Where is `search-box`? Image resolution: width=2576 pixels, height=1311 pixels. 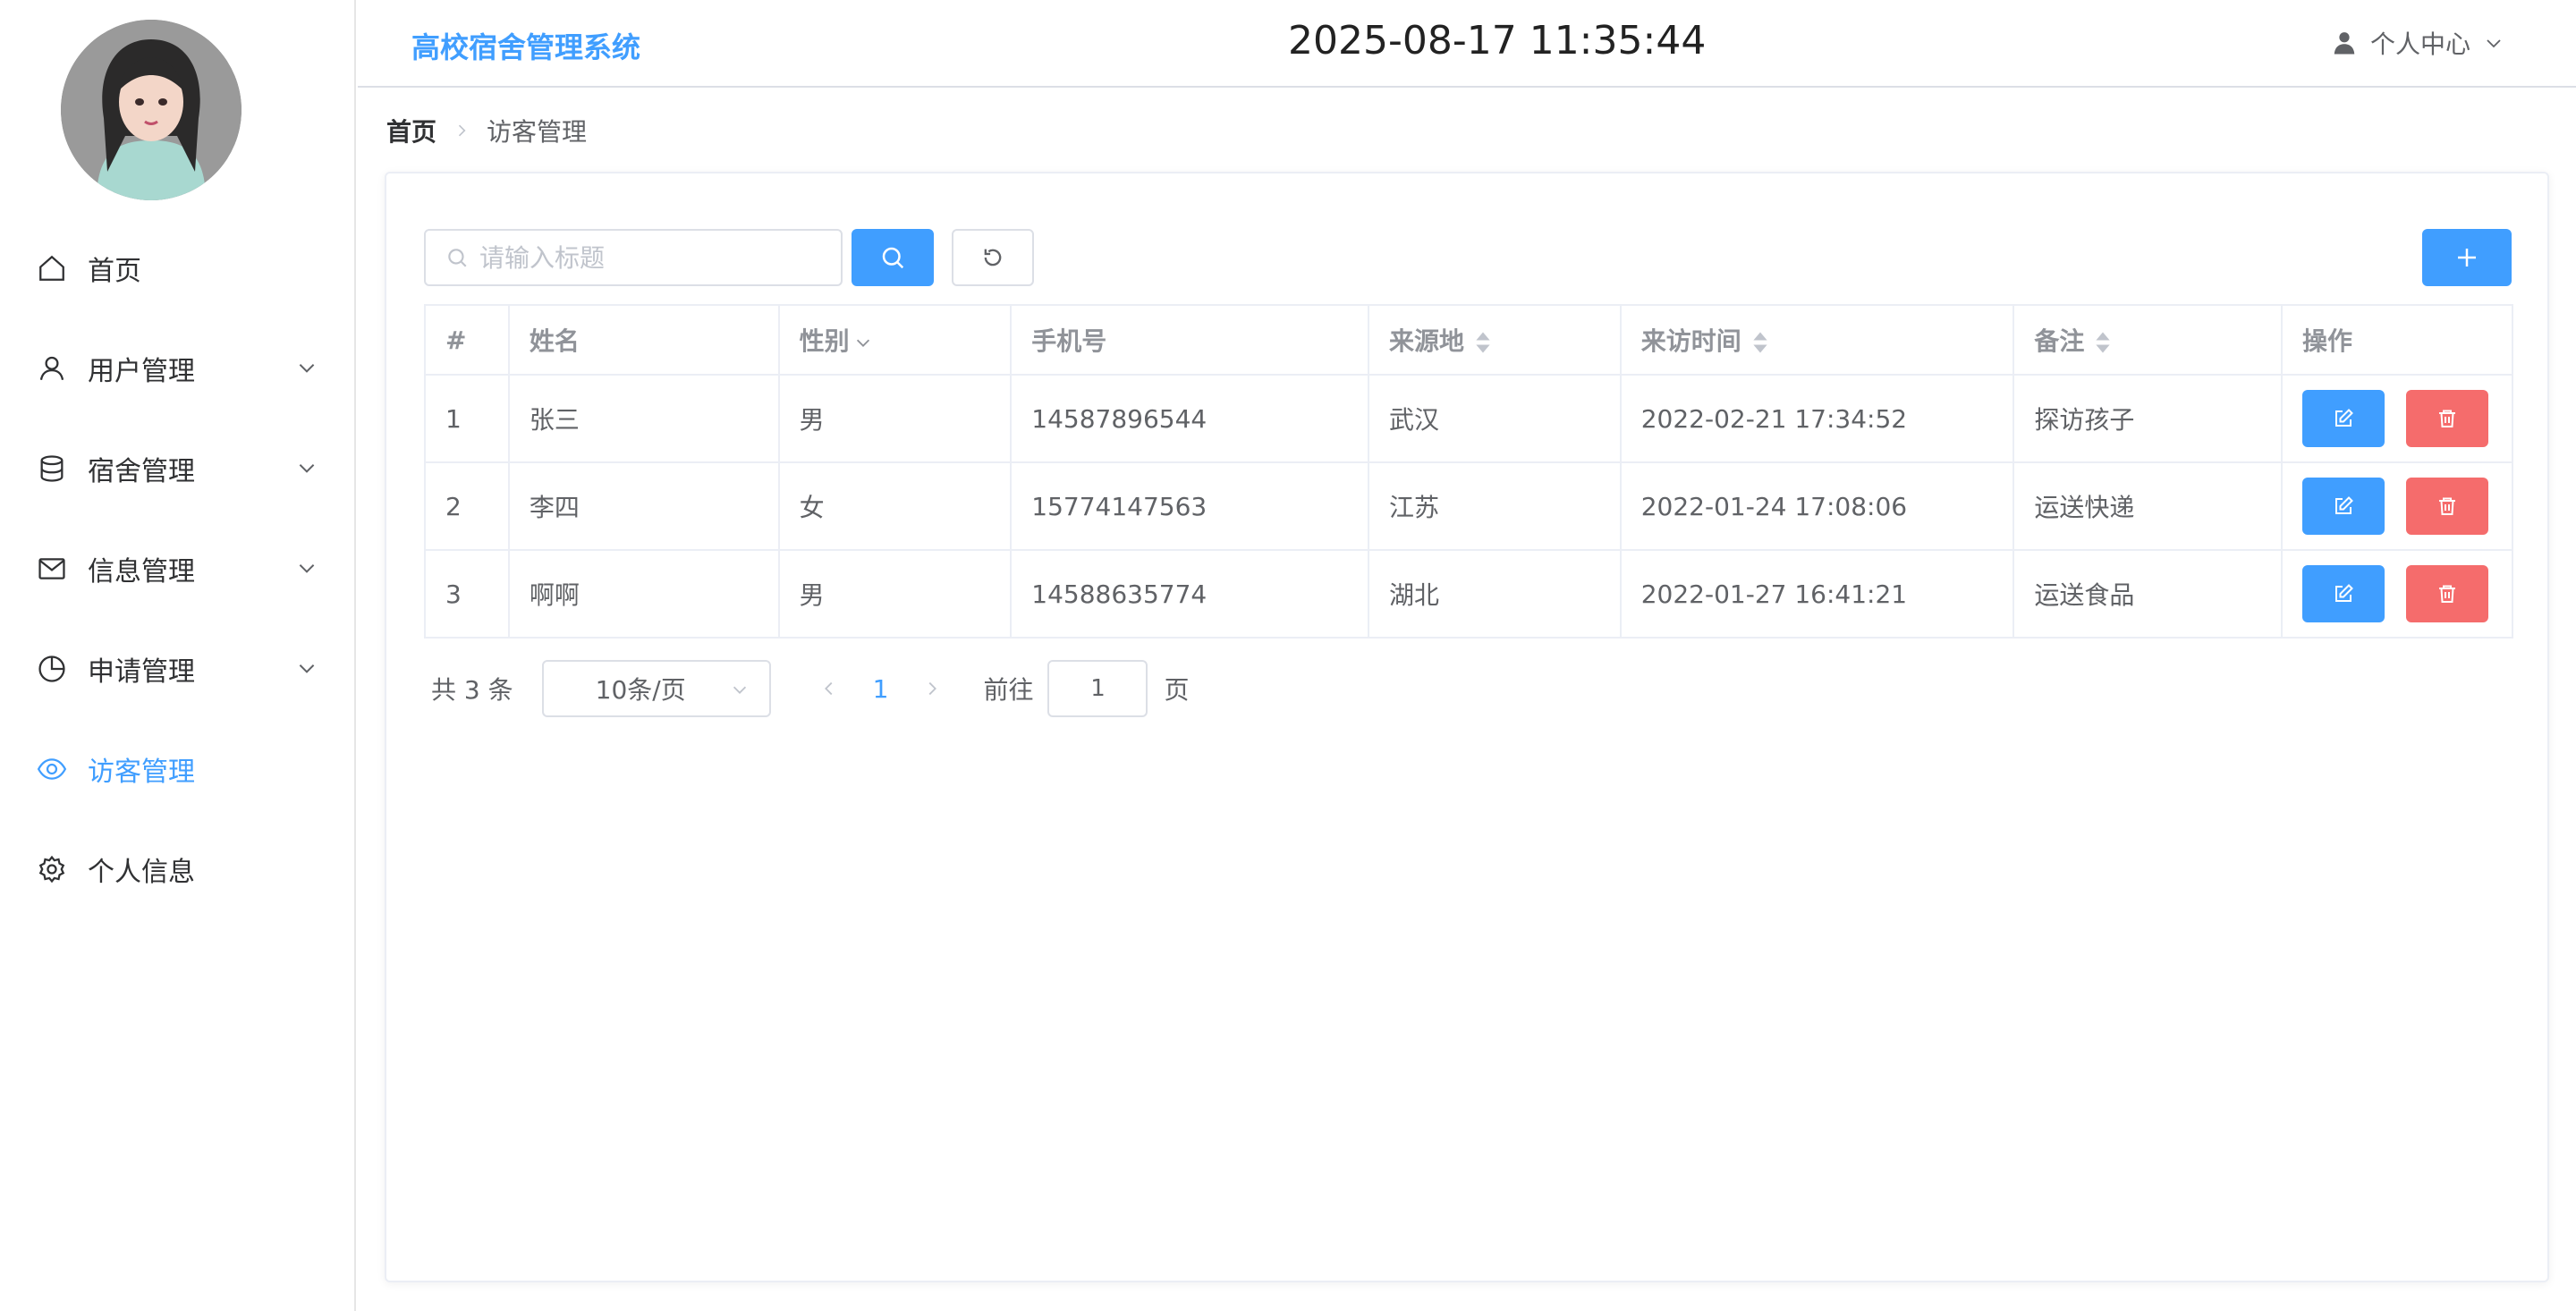
search-box is located at coordinates (633, 257).